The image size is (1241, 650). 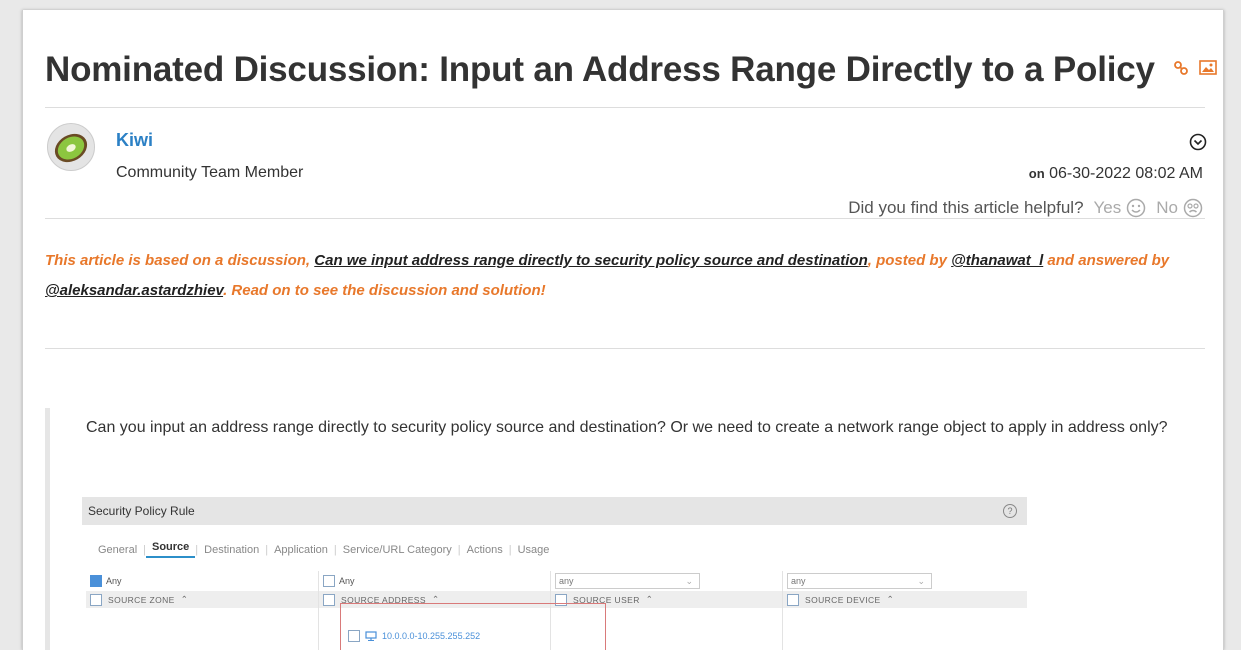 What do you see at coordinates (118, 549) in the screenshot?
I see `tab-general: General` at bounding box center [118, 549].